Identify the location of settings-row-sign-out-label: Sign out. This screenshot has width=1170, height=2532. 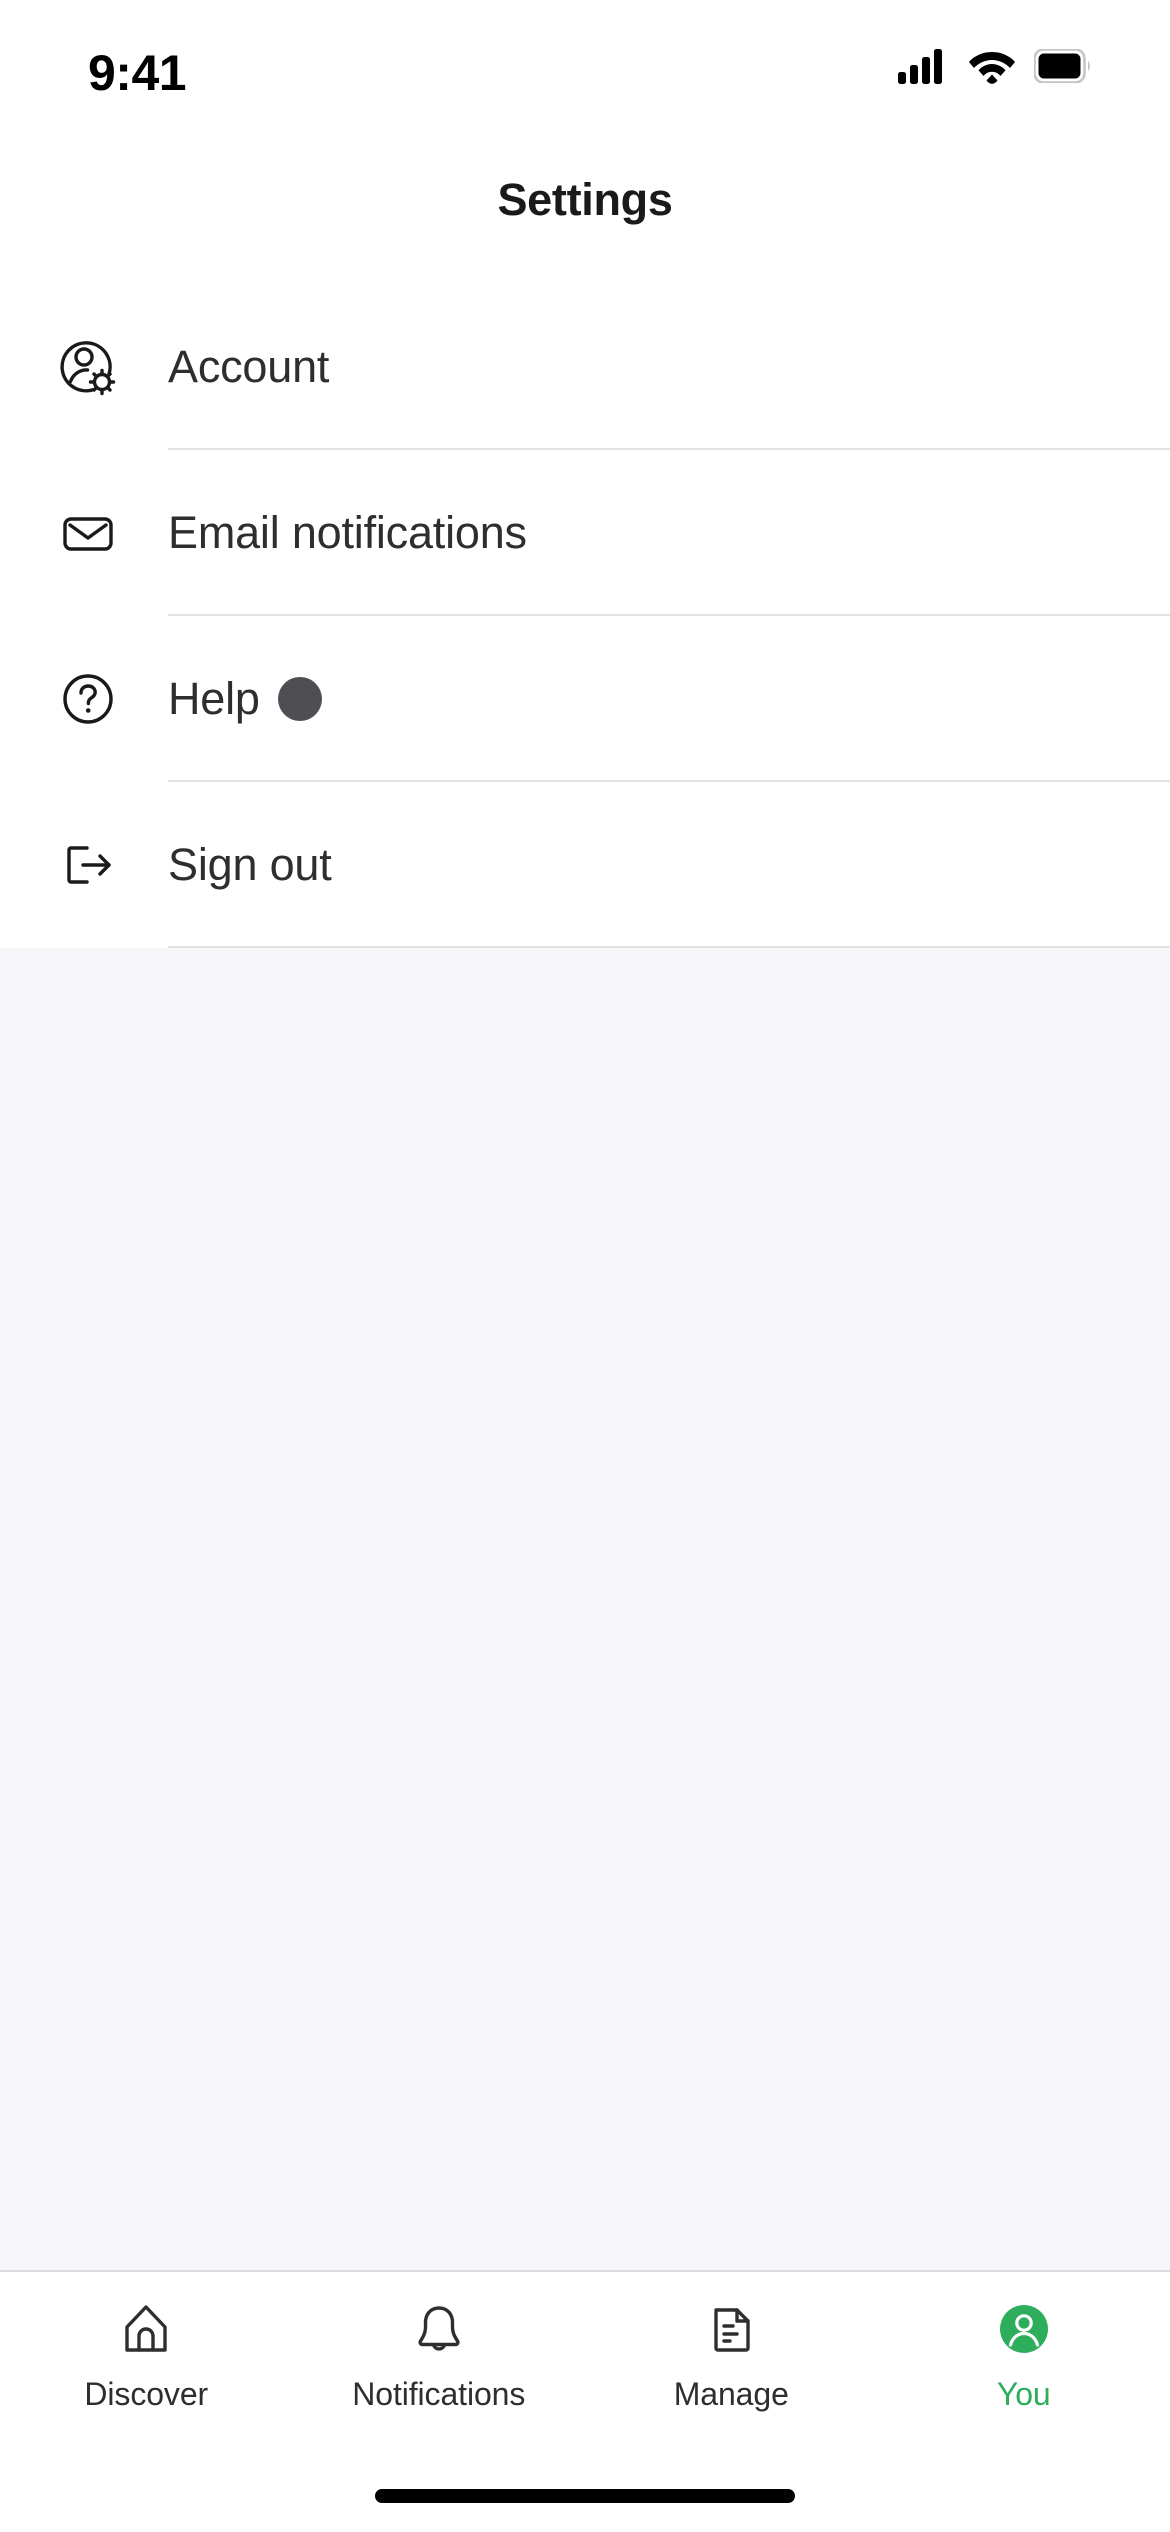
(250, 864).